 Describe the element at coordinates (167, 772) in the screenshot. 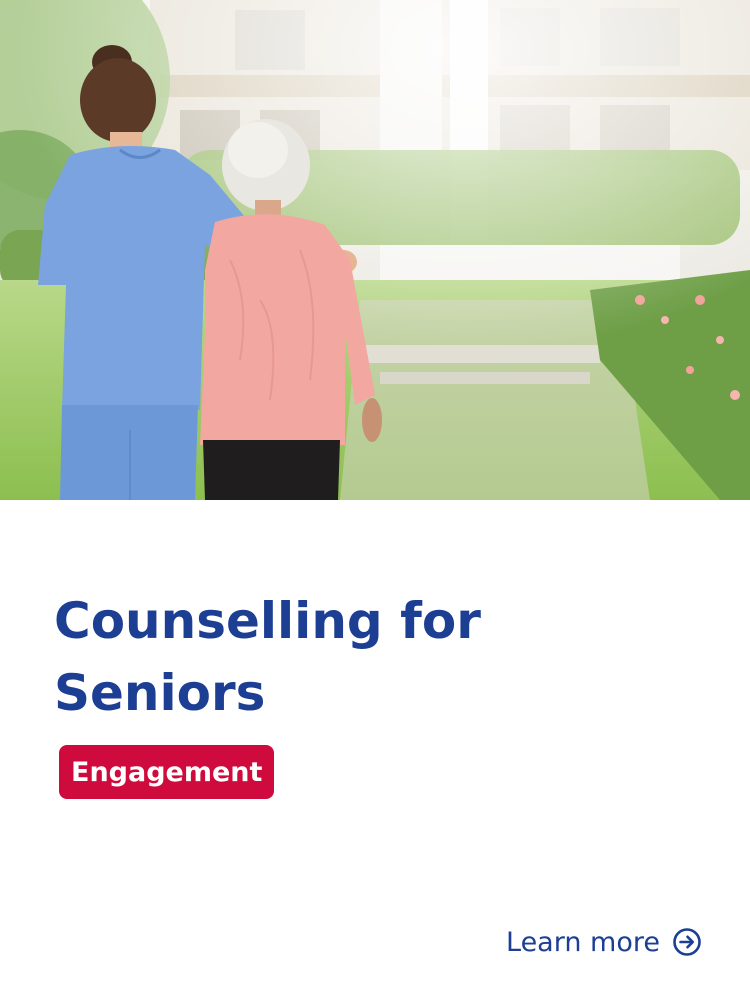

I see `category-tag: Engagement` at that location.